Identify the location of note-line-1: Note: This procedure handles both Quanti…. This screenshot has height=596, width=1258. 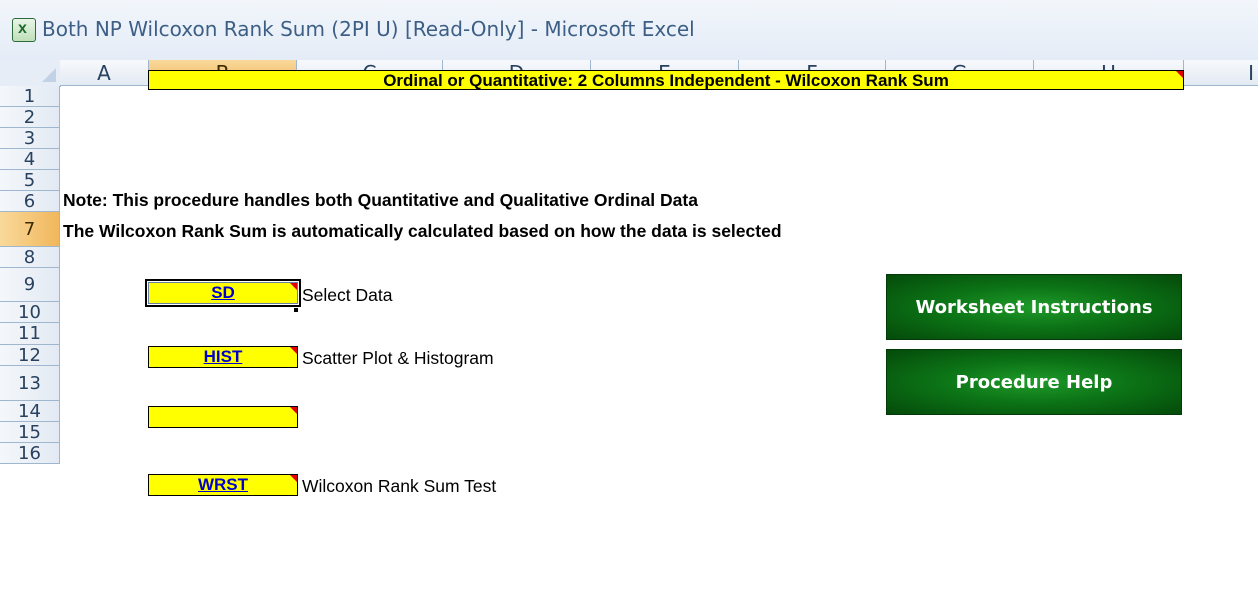
(380, 200).